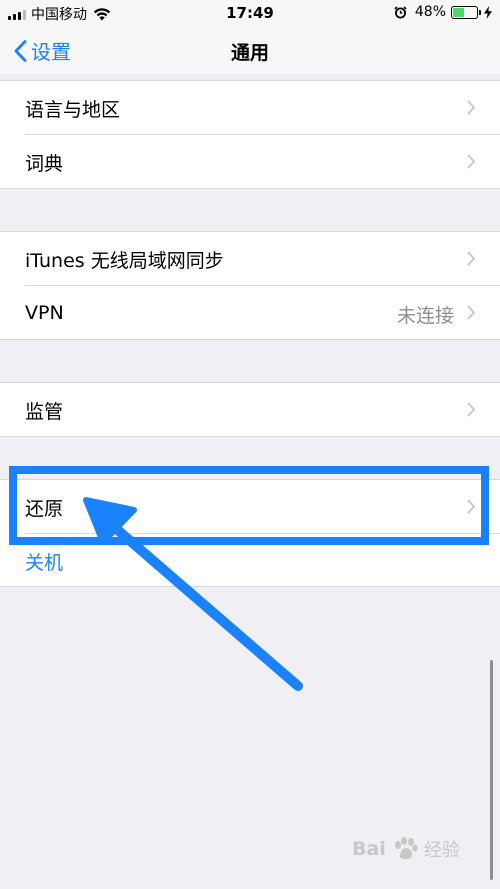  What do you see at coordinates (441, 850) in the screenshot?
I see `watermark-suffix: 经验` at bounding box center [441, 850].